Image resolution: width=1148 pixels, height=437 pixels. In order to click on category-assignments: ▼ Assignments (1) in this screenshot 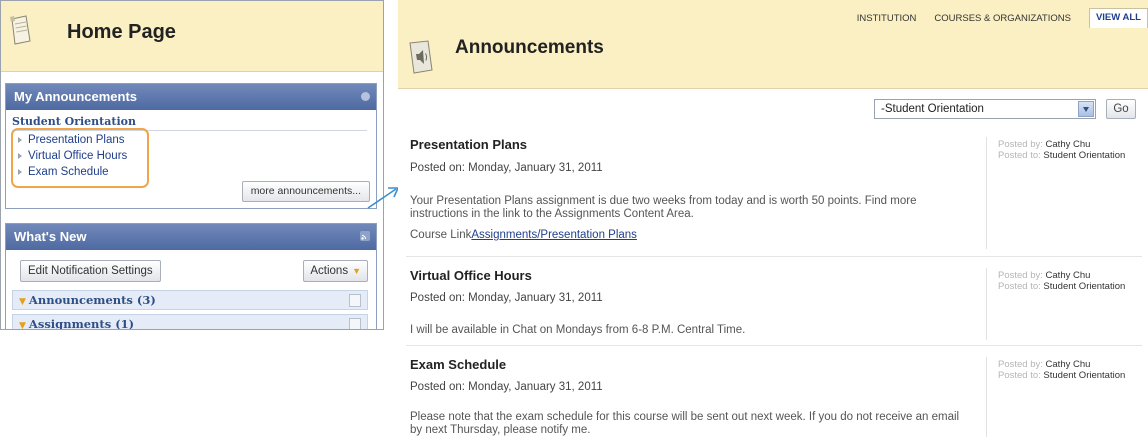, I will do `click(190, 322)`.